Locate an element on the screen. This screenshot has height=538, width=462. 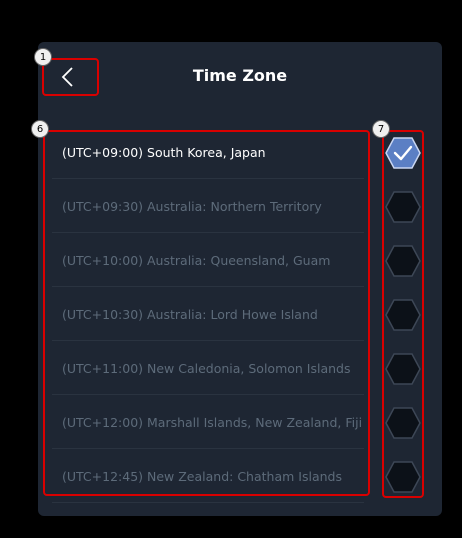
timezone-label: (UTC+09:00) South Korea, Japan is located at coordinates (164, 152).